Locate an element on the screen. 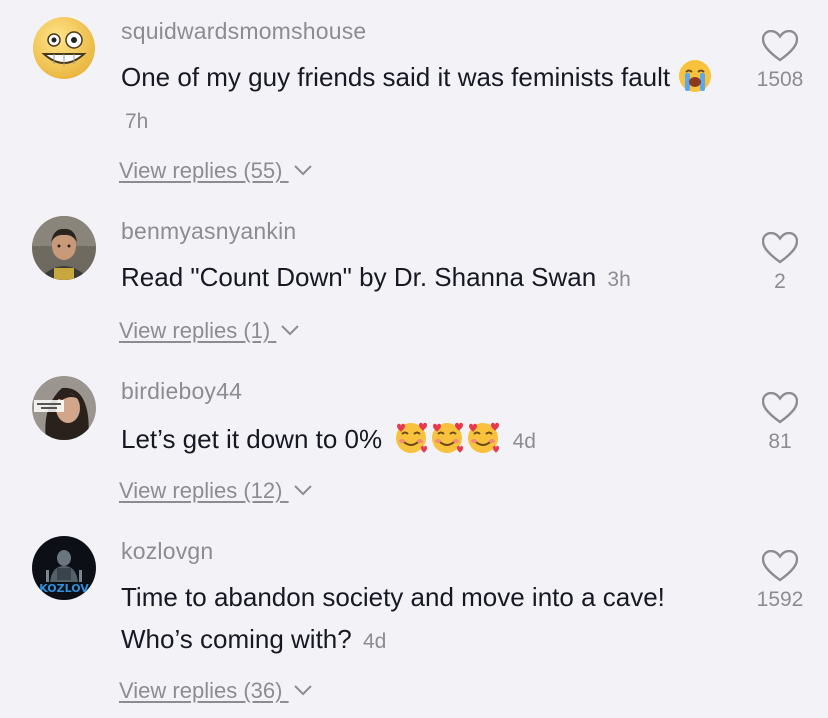 This screenshot has width=828, height=718. view-replies-link: View replies (36) is located at coordinates (216, 691).